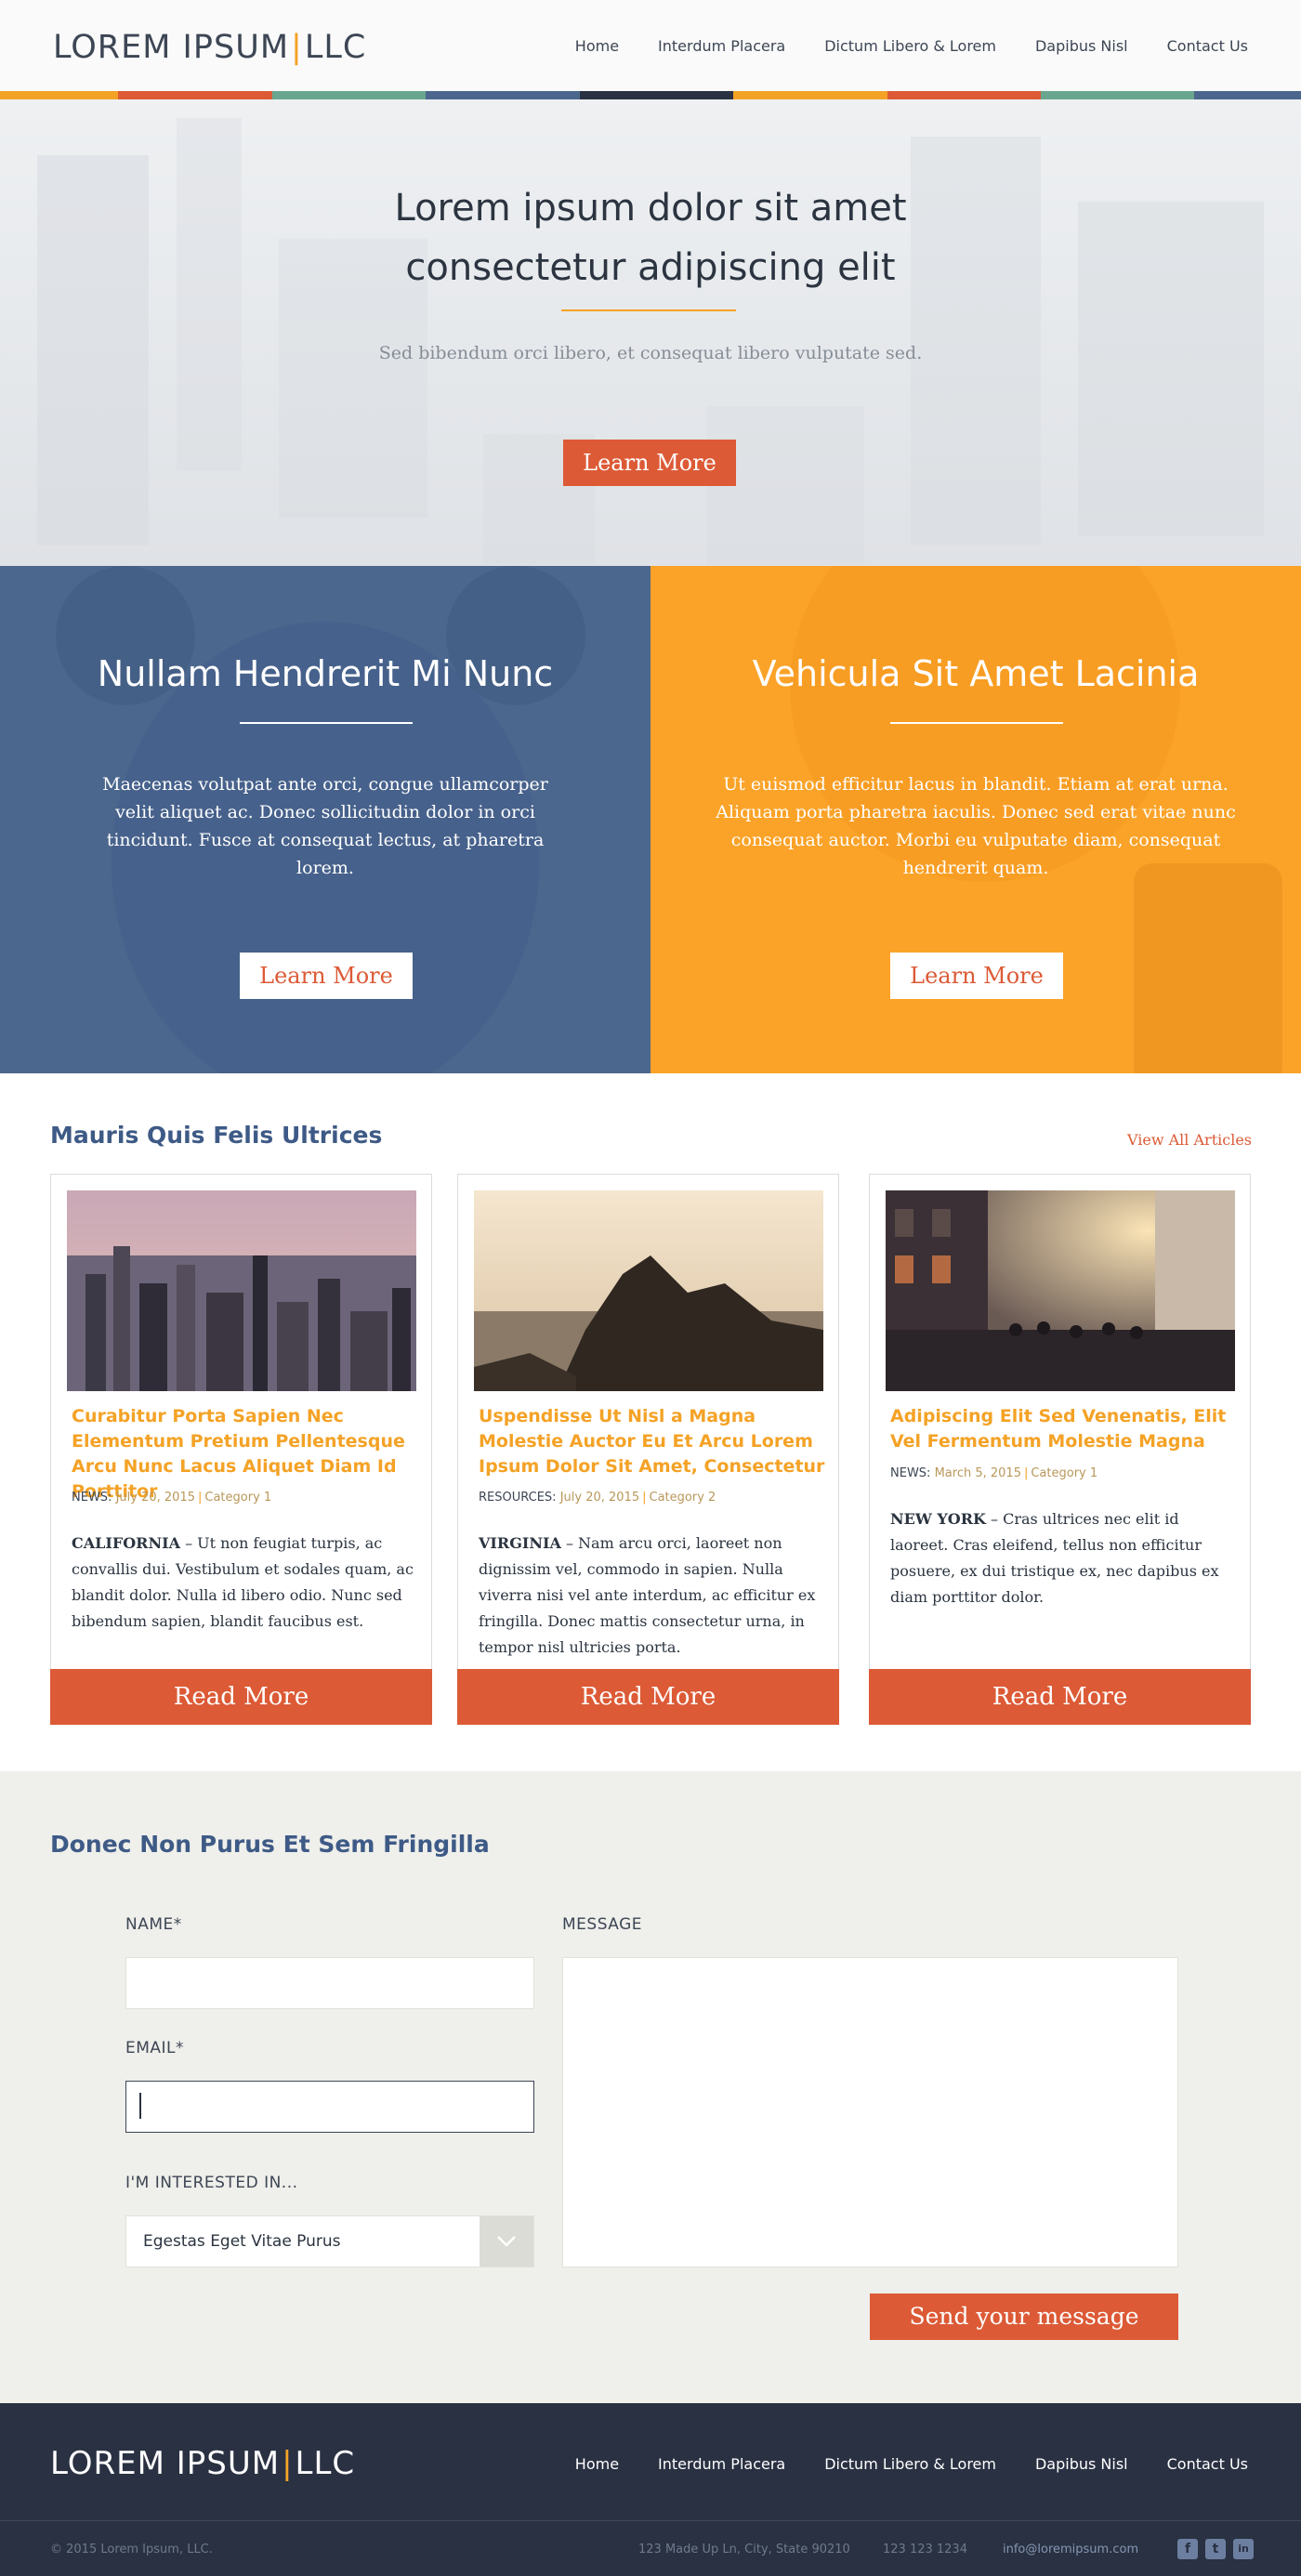 The width and height of the screenshot is (1301, 2576). I want to click on facebook-icon: f, so click(1187, 2549).